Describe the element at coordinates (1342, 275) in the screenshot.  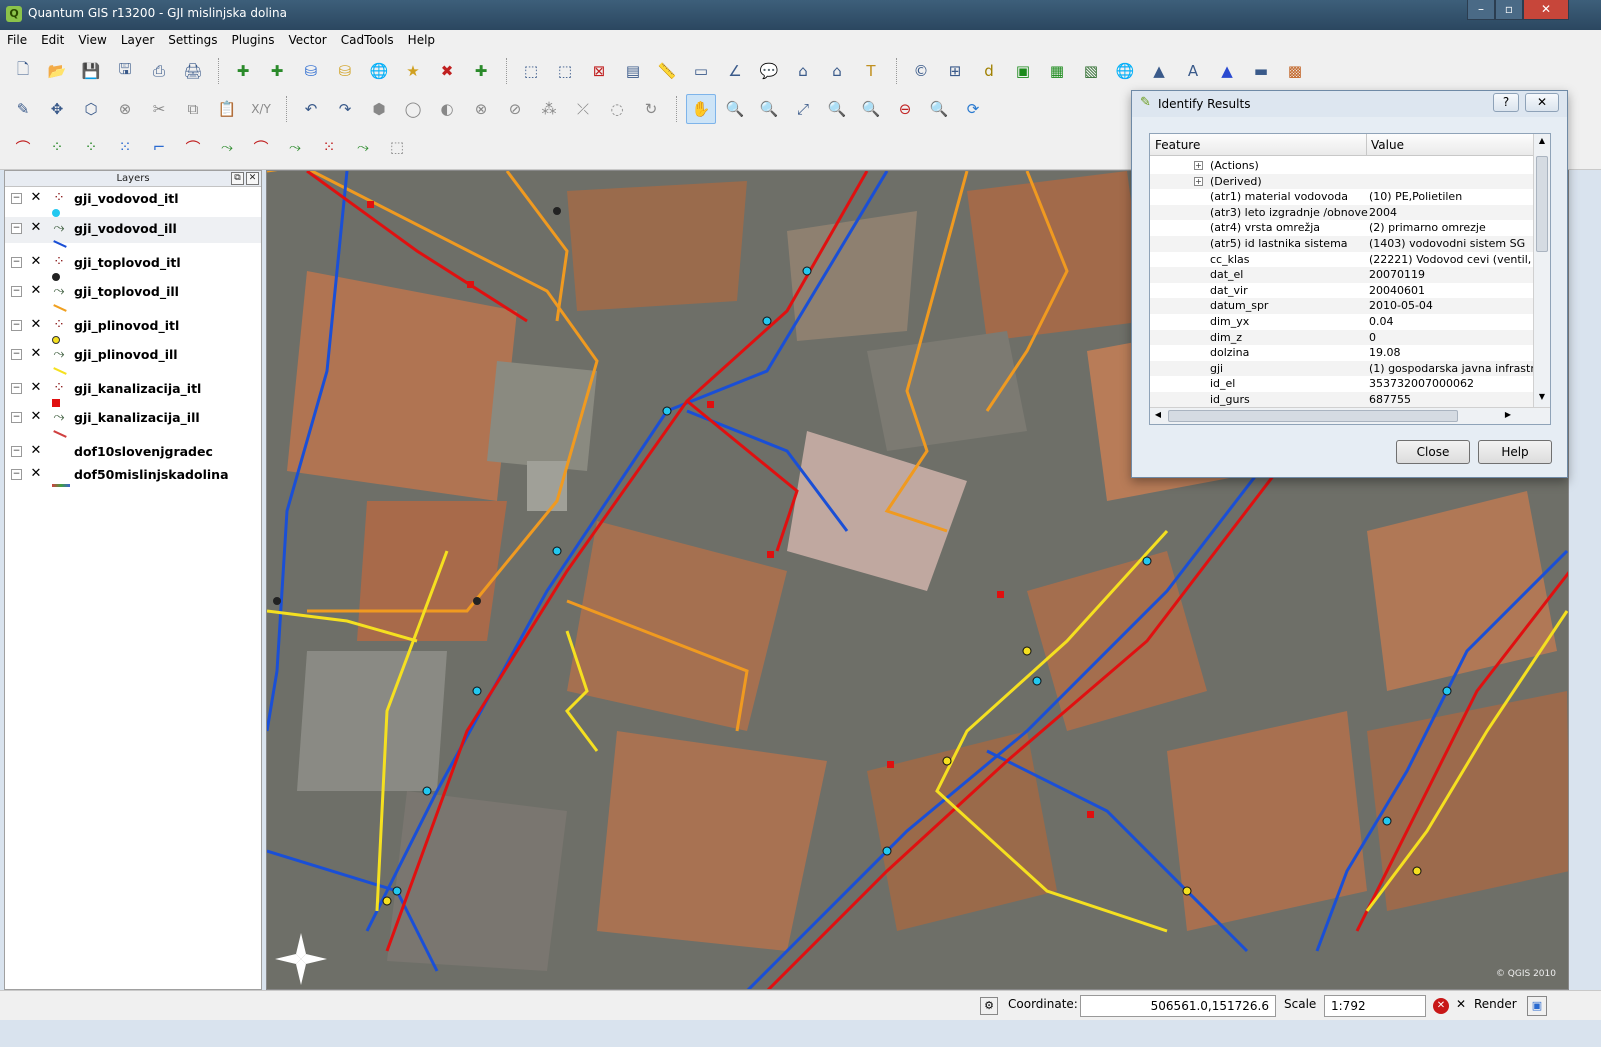
I see `result-row: dat_el 20070119` at that location.